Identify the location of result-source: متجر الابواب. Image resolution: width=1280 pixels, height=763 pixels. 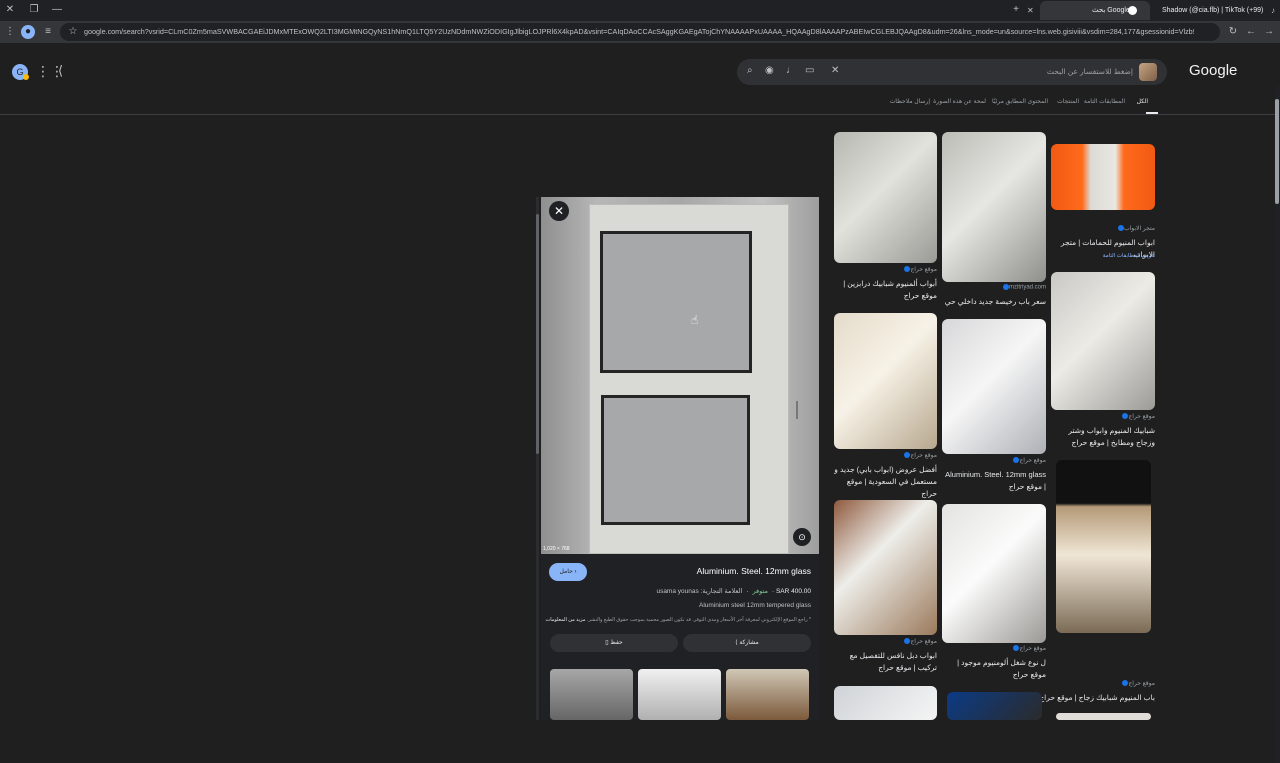
(1135, 228).